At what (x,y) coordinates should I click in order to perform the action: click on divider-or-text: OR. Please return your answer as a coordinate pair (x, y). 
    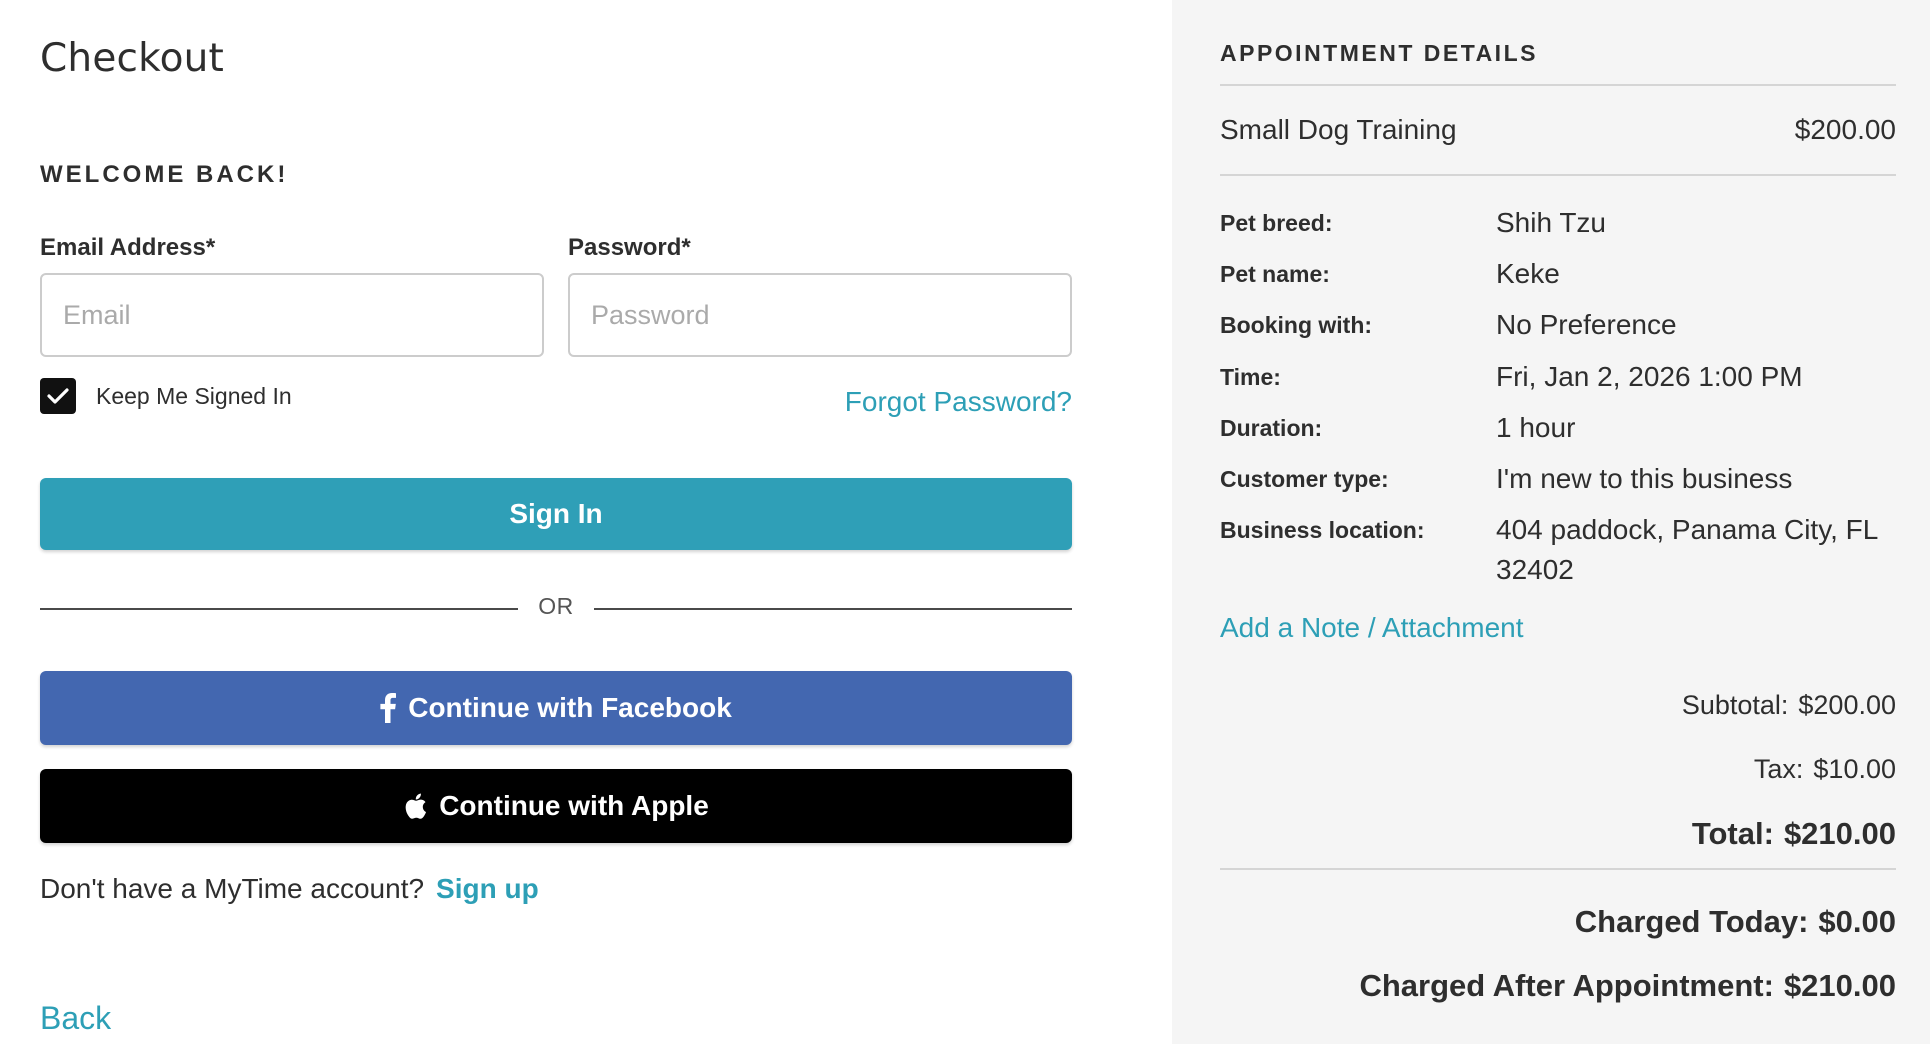
    Looking at the image, I should click on (556, 606).